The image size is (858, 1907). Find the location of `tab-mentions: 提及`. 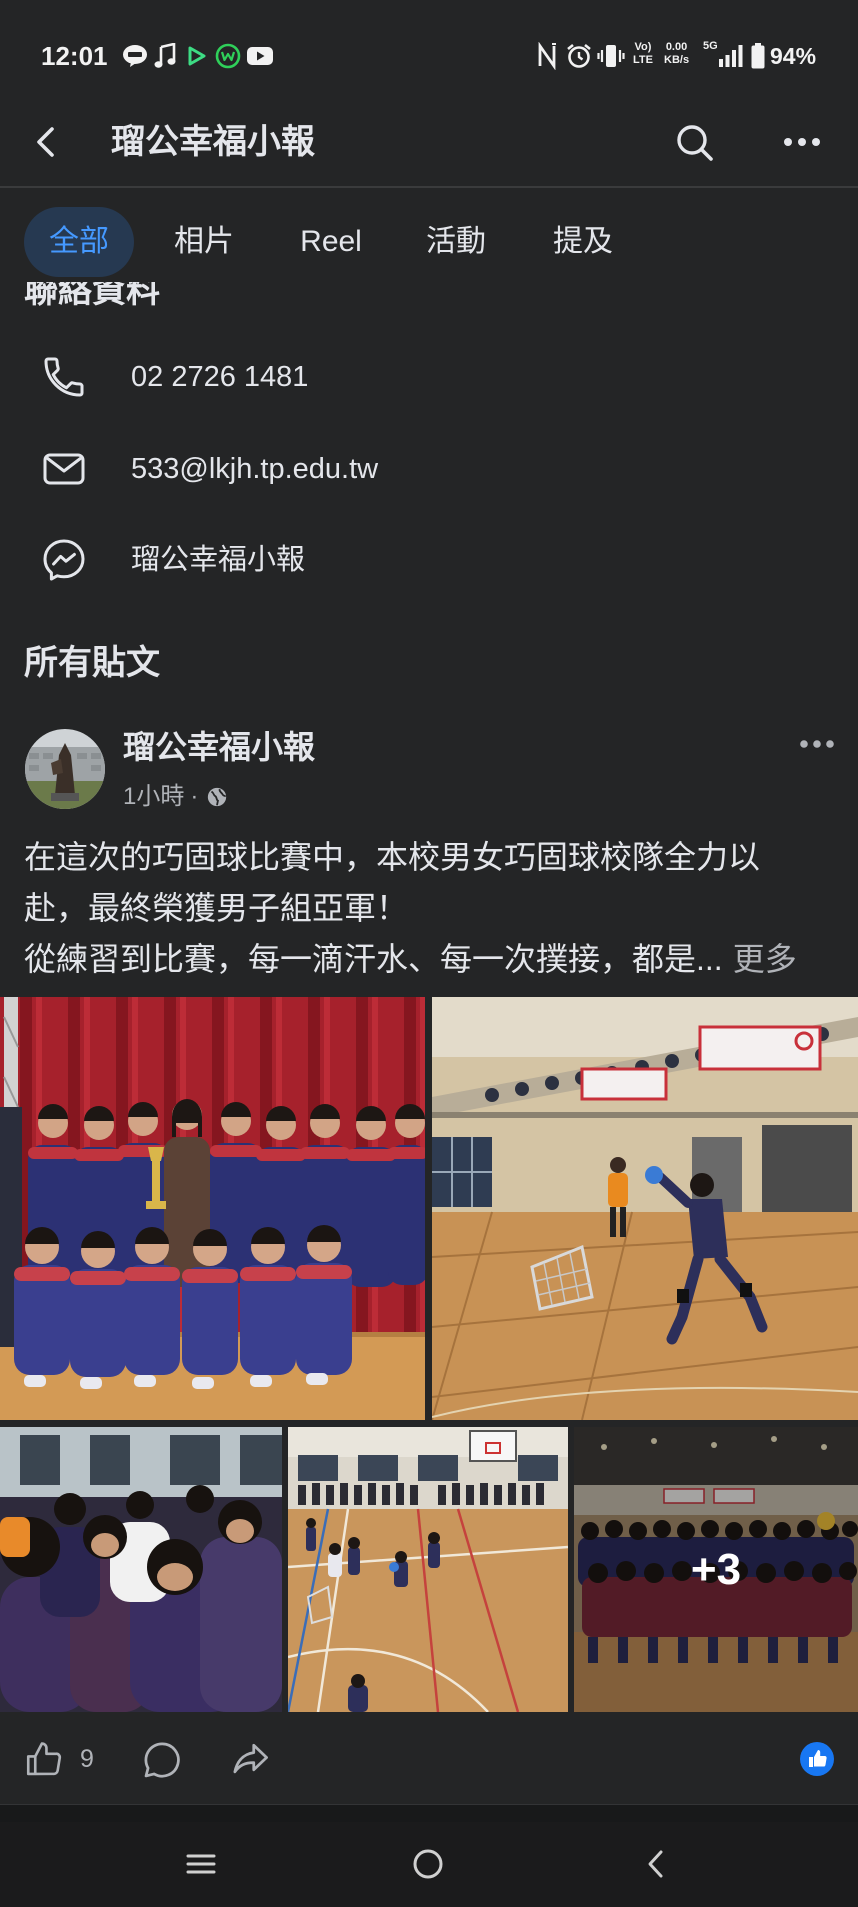

tab-mentions: 提及 is located at coordinates (583, 242).